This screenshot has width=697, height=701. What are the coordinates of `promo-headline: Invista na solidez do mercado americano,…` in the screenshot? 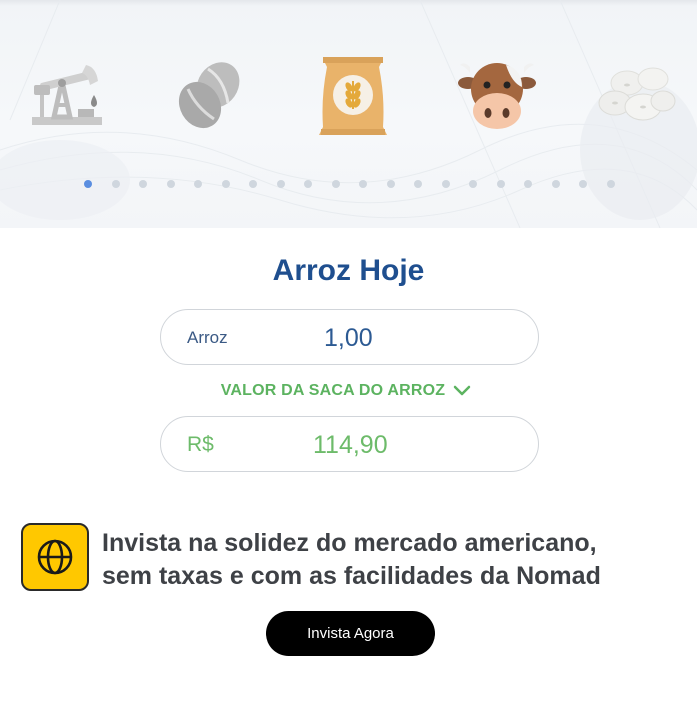 It's located at (392, 560).